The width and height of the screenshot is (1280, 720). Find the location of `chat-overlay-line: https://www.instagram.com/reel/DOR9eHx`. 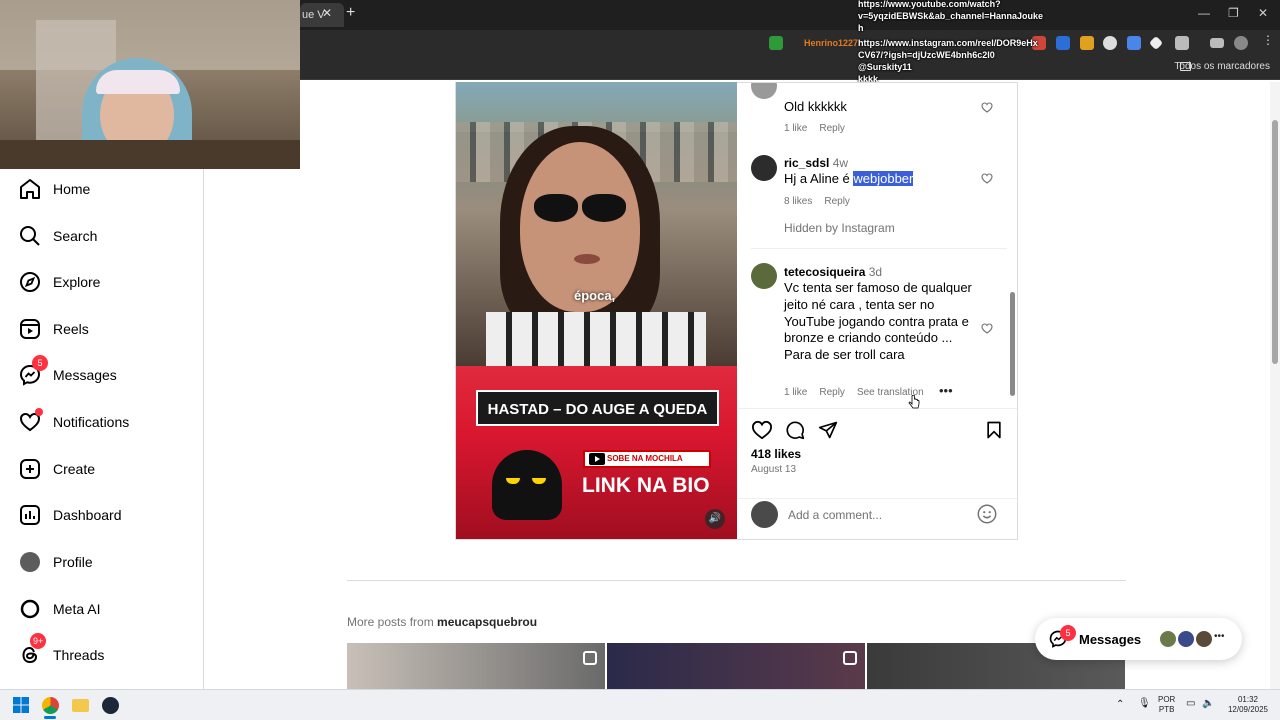

chat-overlay-line: https://www.instagram.com/reel/DOR9eHx is located at coordinates (948, 43).